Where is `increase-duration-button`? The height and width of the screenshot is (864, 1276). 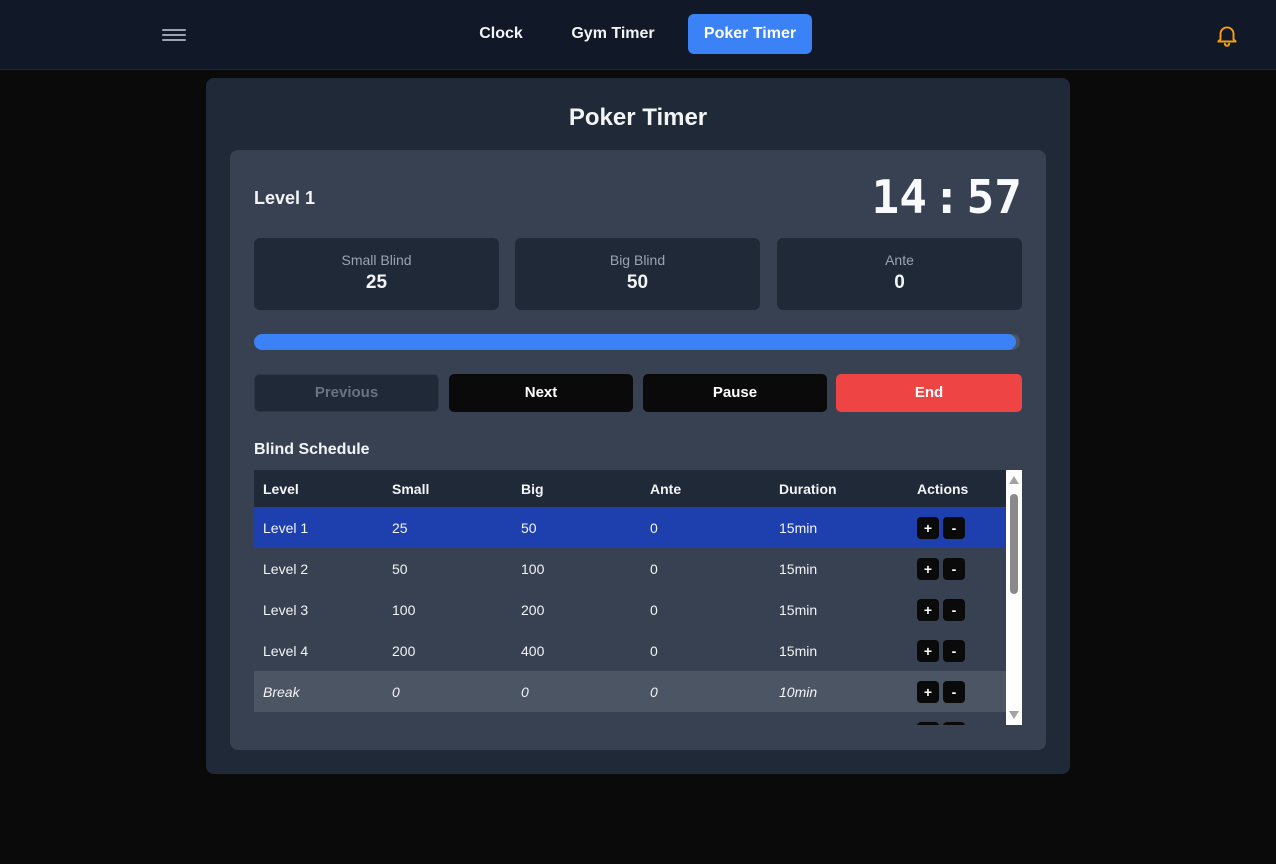
increase-duration-button is located at coordinates (928, 723).